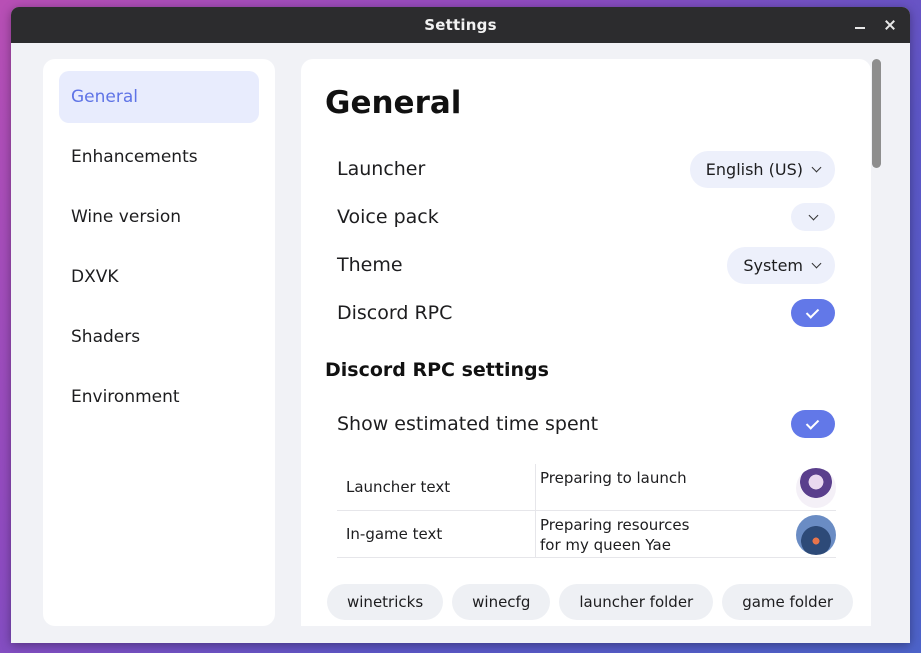 This screenshot has width=921, height=653. Describe the element at coordinates (788, 602) in the screenshot. I see `game-folder-button: game folder` at that location.